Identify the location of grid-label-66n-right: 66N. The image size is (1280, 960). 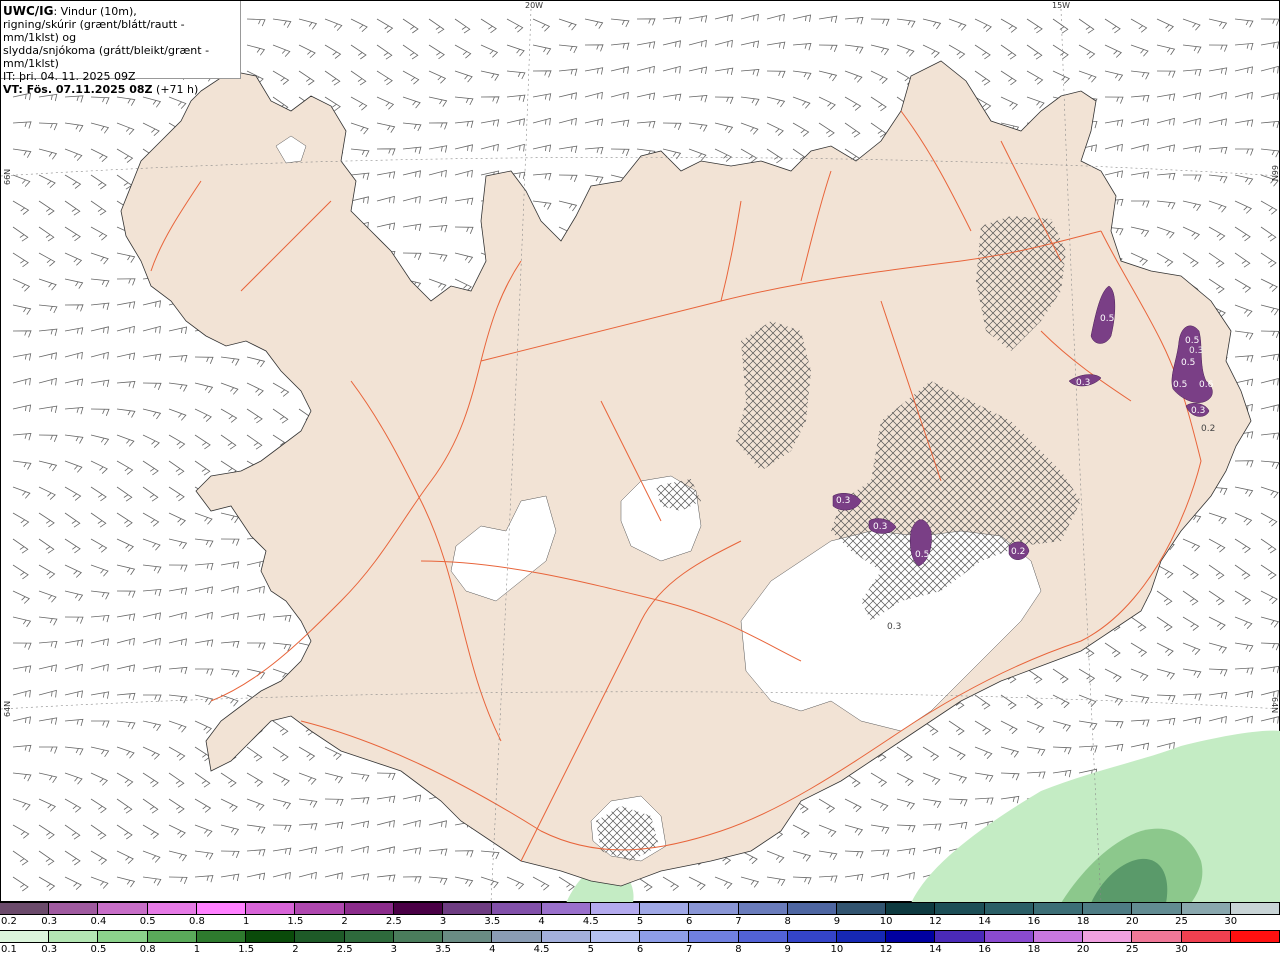
(1274, 173).